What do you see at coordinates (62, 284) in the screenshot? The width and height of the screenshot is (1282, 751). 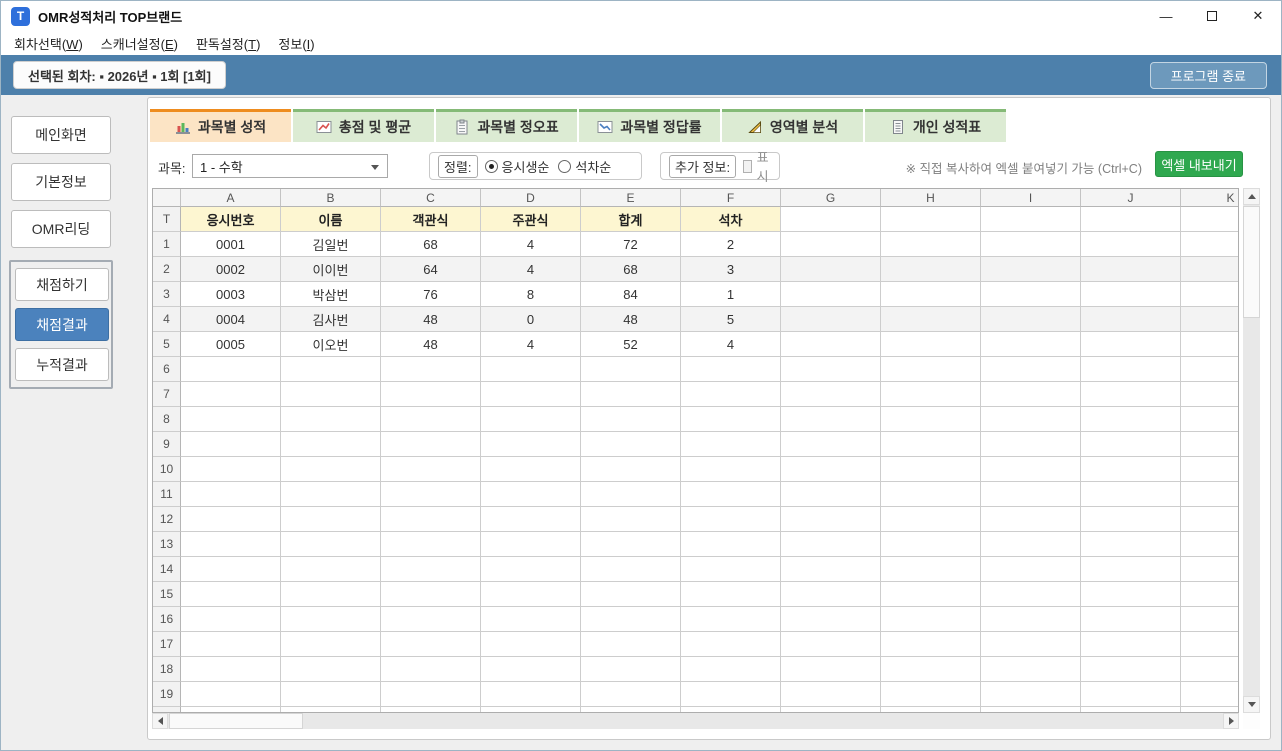 I see `sidebar-item-group-1: 채점하기` at bounding box center [62, 284].